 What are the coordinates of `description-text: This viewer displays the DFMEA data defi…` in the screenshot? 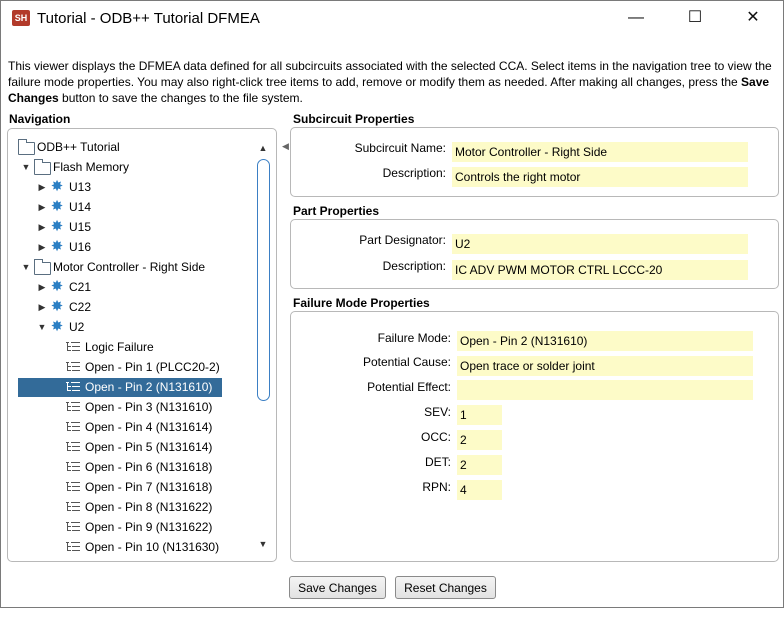 It's located at (393, 82).